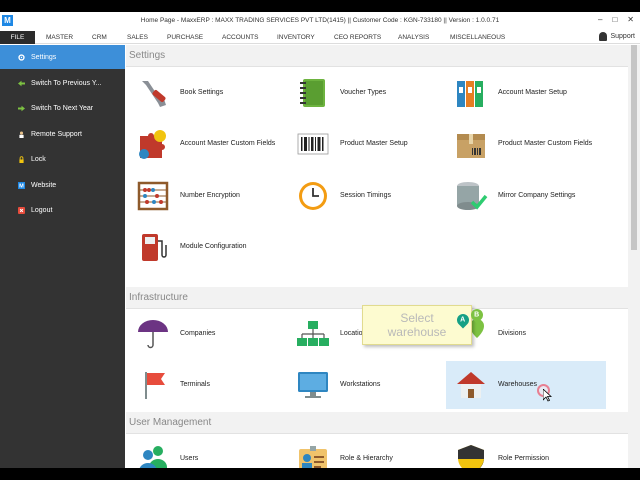 This screenshot has width=640, height=480. I want to click on tutorial-tooltip: Select warehouse, so click(417, 325).